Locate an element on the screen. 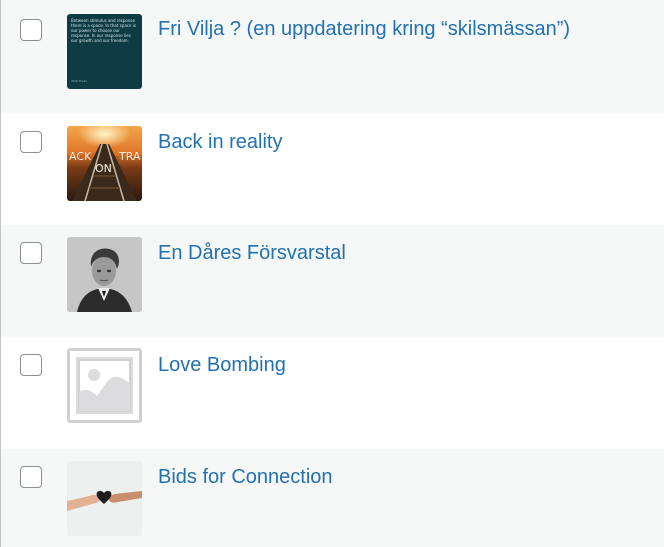  post-thumbnail-placeholder is located at coordinates (104, 385).